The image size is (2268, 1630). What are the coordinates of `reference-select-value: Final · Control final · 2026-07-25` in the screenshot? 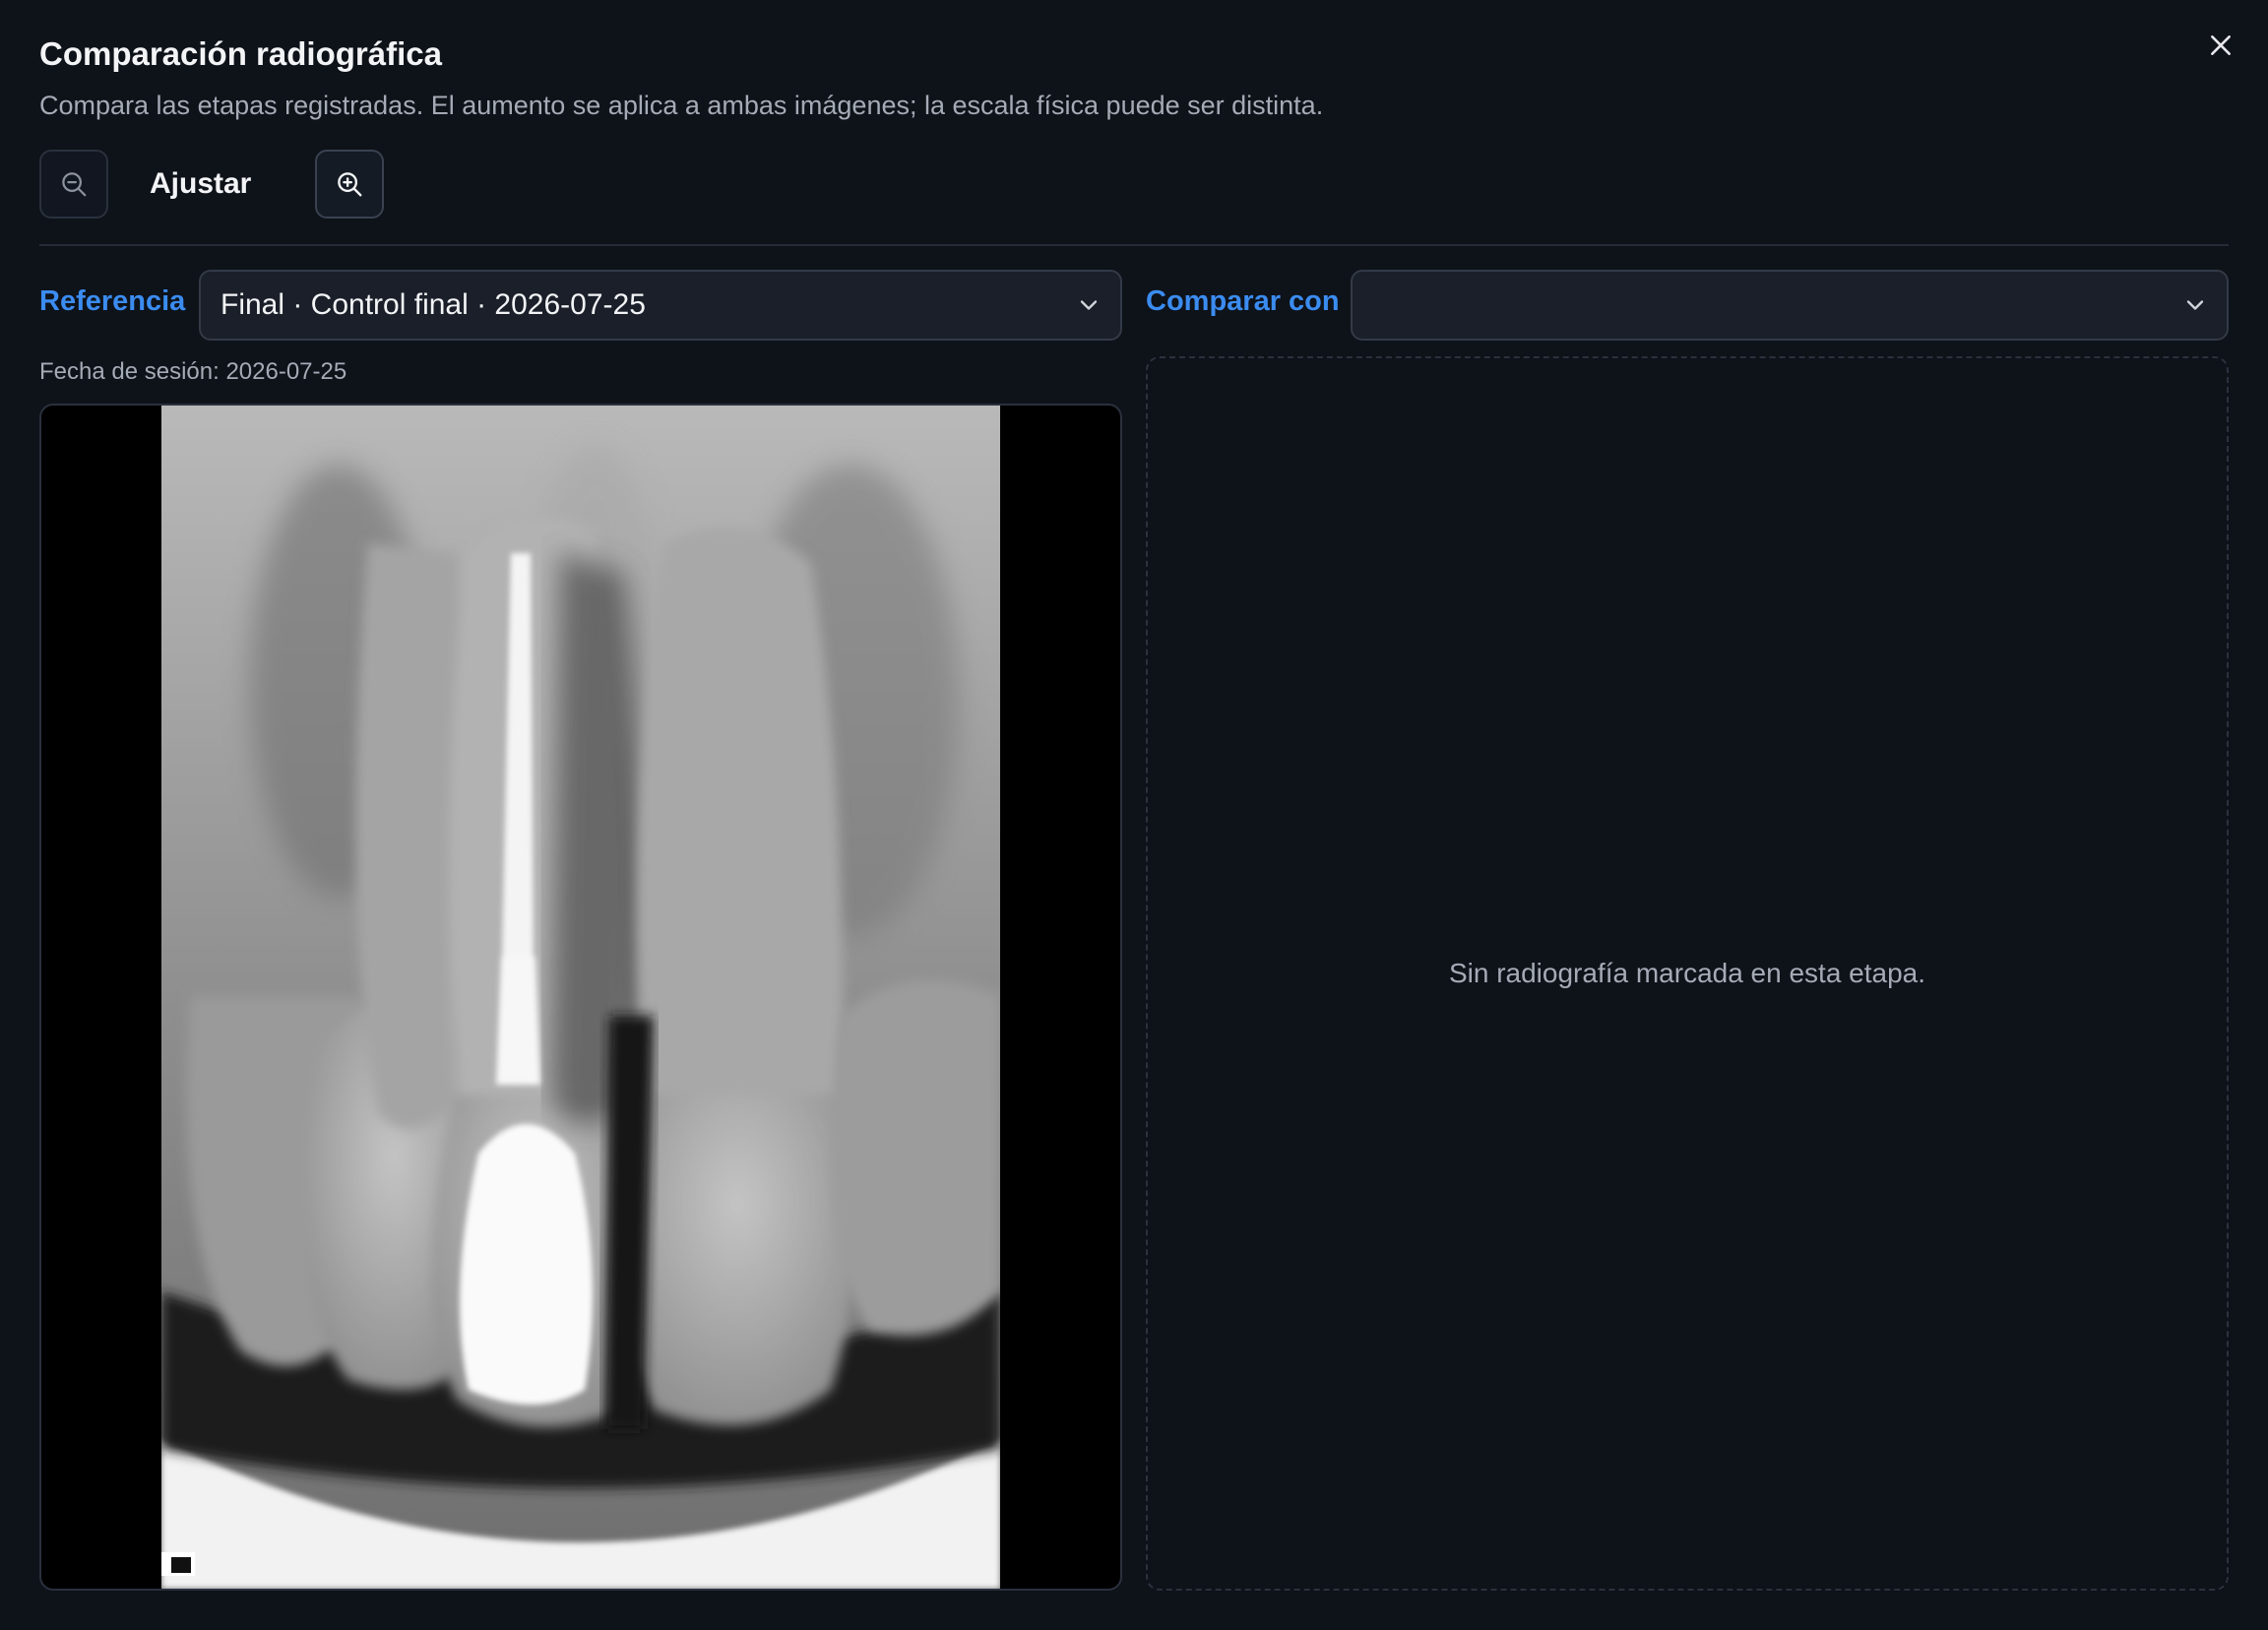 It's located at (433, 304).